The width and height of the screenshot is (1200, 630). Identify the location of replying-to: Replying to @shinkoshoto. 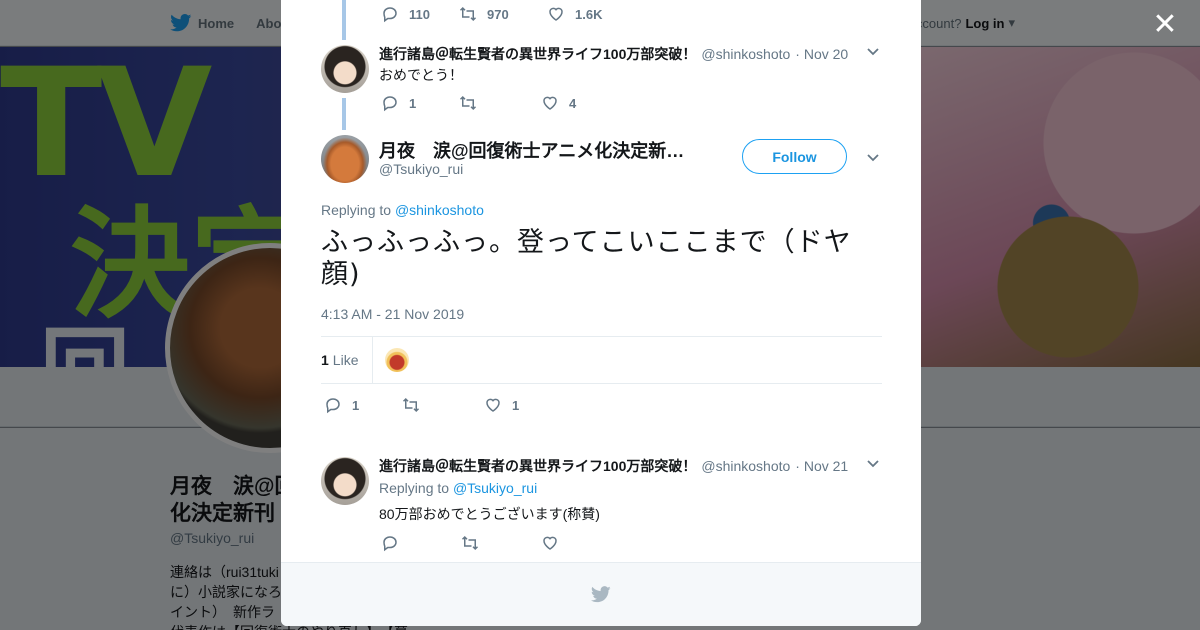
(402, 210).